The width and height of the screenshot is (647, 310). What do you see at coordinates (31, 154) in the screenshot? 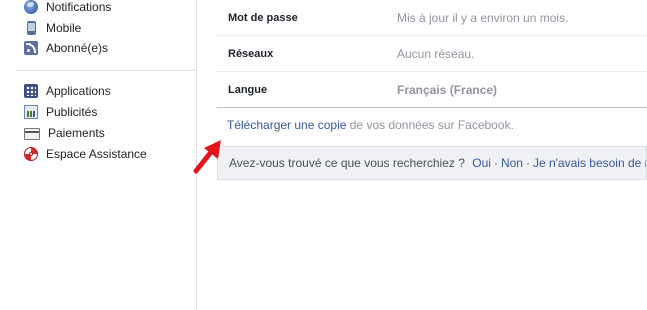
I see `lifebuoy-icon` at bounding box center [31, 154].